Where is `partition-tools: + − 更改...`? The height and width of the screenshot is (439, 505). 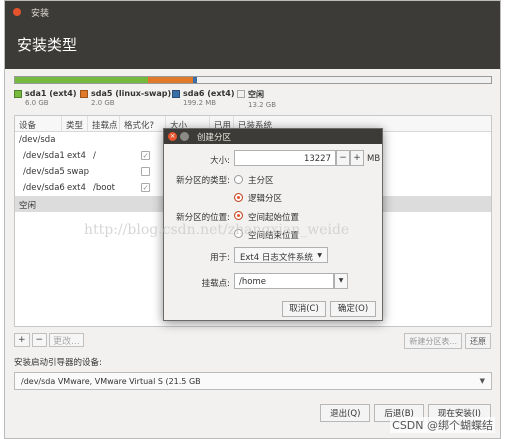
partition-tools: + − 更改... is located at coordinates (50, 340).